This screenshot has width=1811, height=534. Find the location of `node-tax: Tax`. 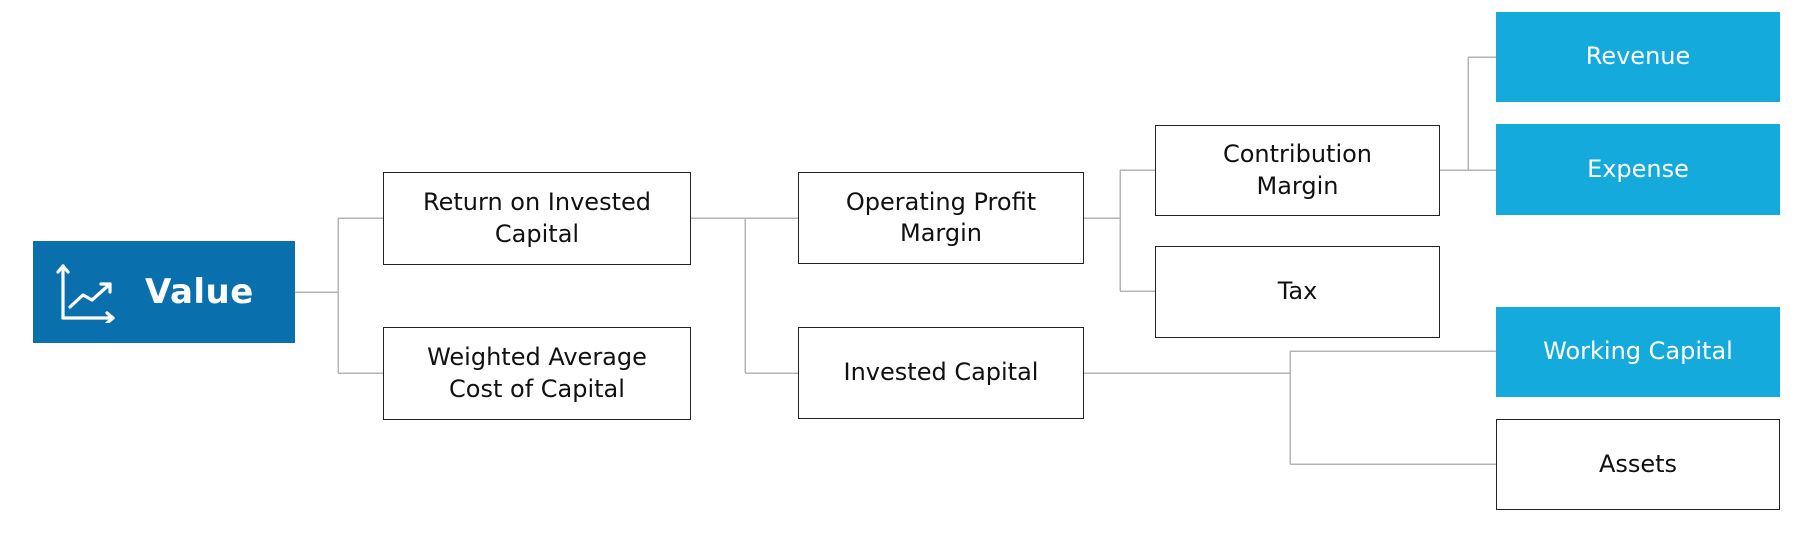

node-tax: Tax is located at coordinates (1297, 292).